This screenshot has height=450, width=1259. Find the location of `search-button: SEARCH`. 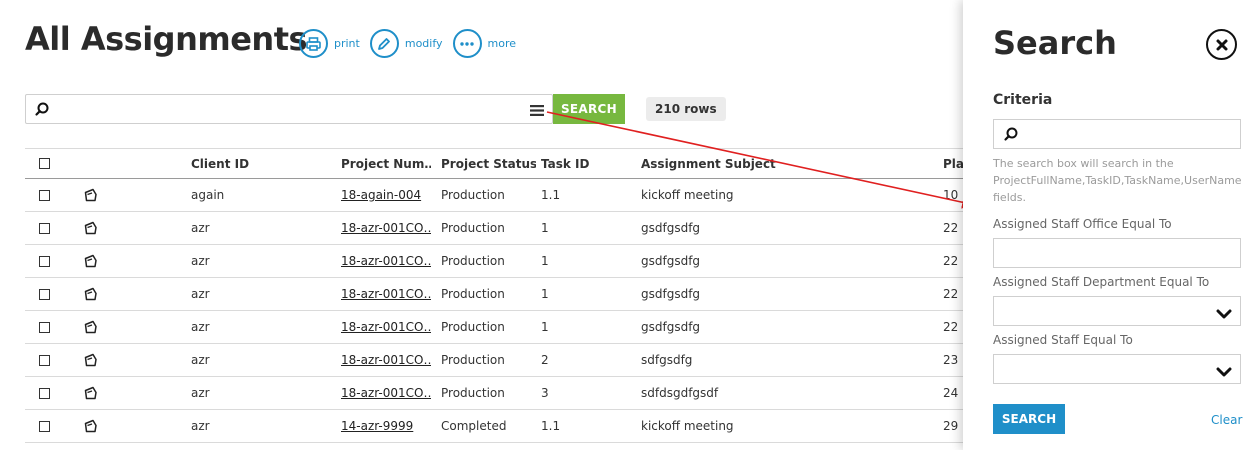

search-button: SEARCH is located at coordinates (589, 109).